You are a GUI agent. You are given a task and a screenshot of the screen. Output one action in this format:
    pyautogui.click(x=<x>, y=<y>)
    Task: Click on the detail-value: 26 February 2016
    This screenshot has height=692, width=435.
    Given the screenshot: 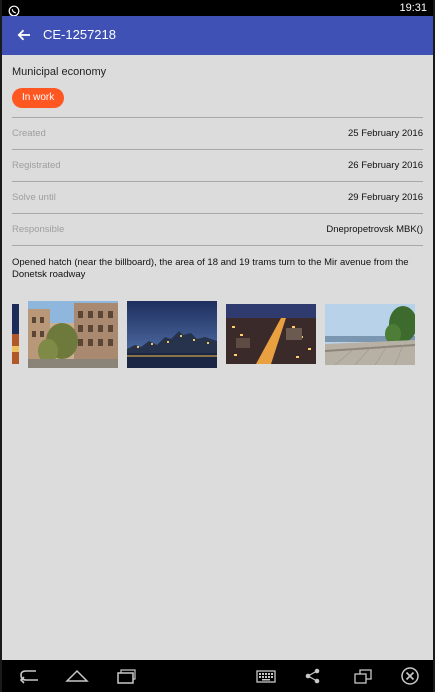 What is the action you would take?
    pyautogui.click(x=385, y=165)
    